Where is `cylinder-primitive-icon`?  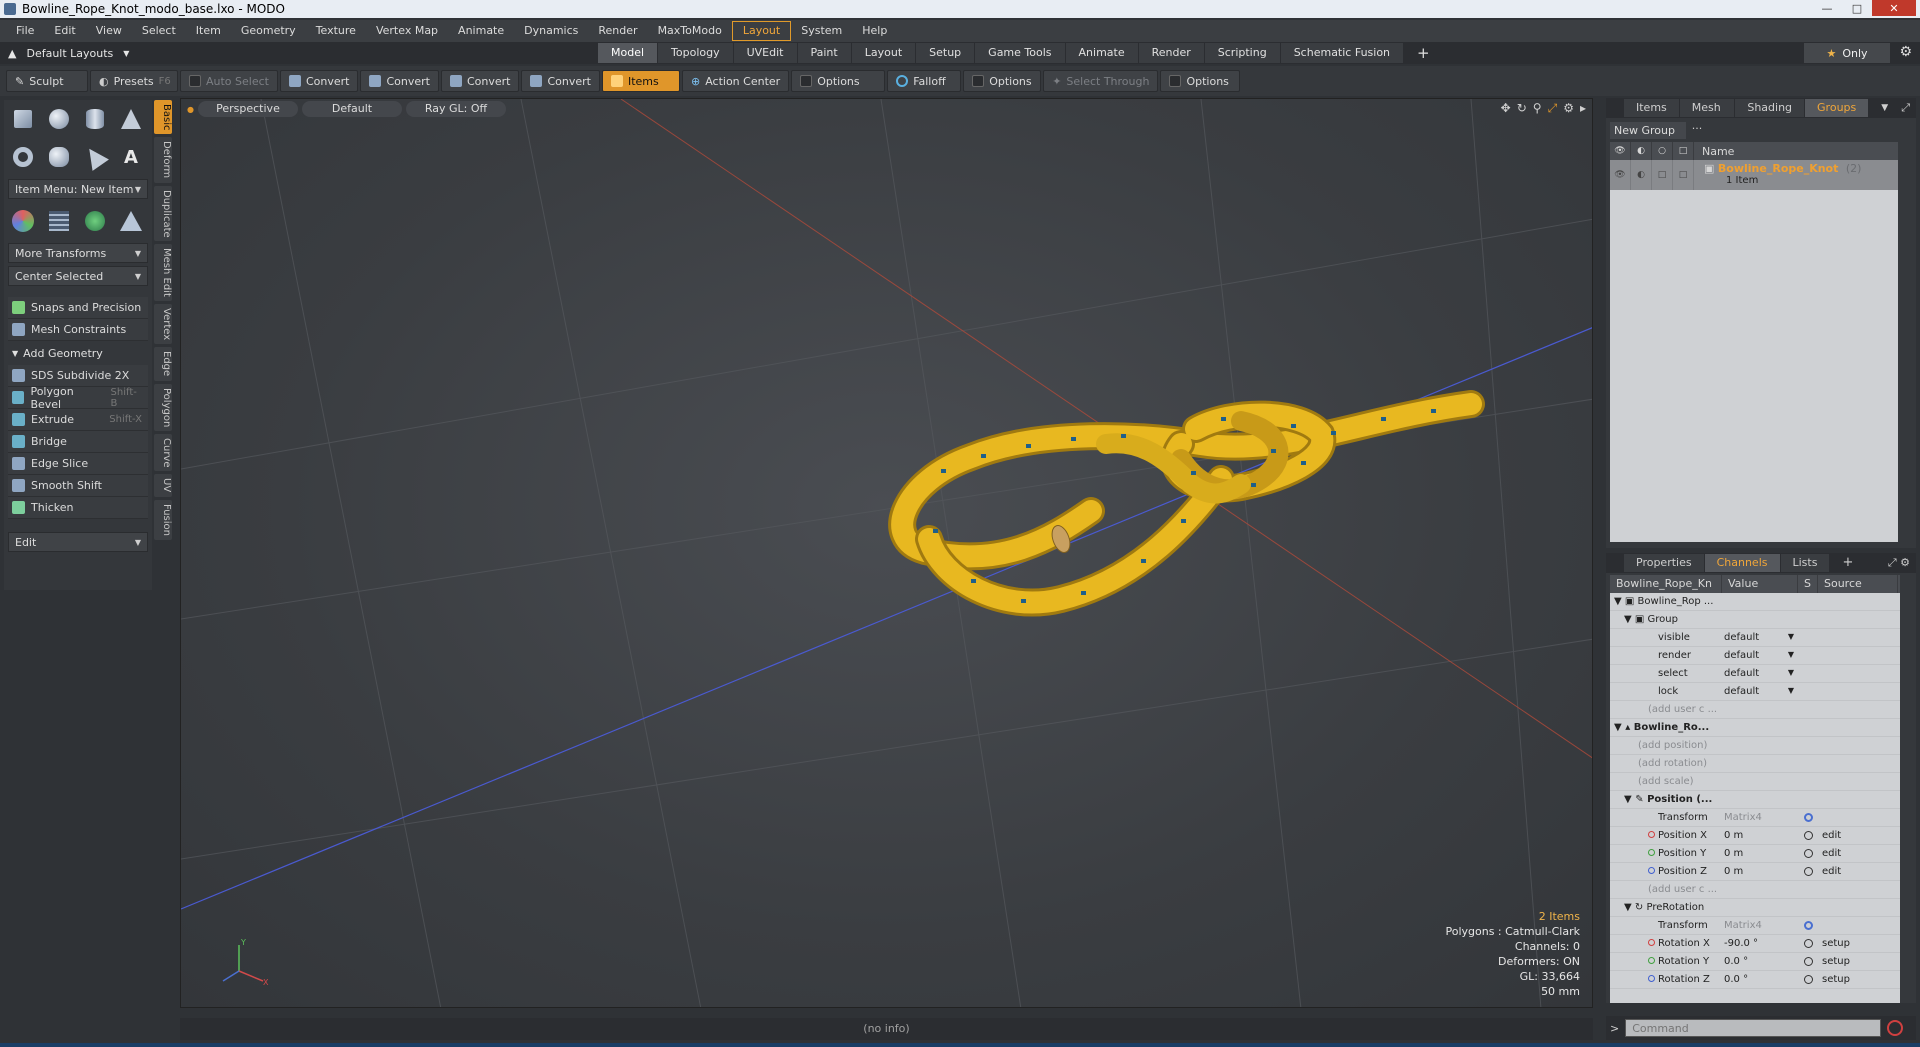 cylinder-primitive-icon is located at coordinates (95, 119).